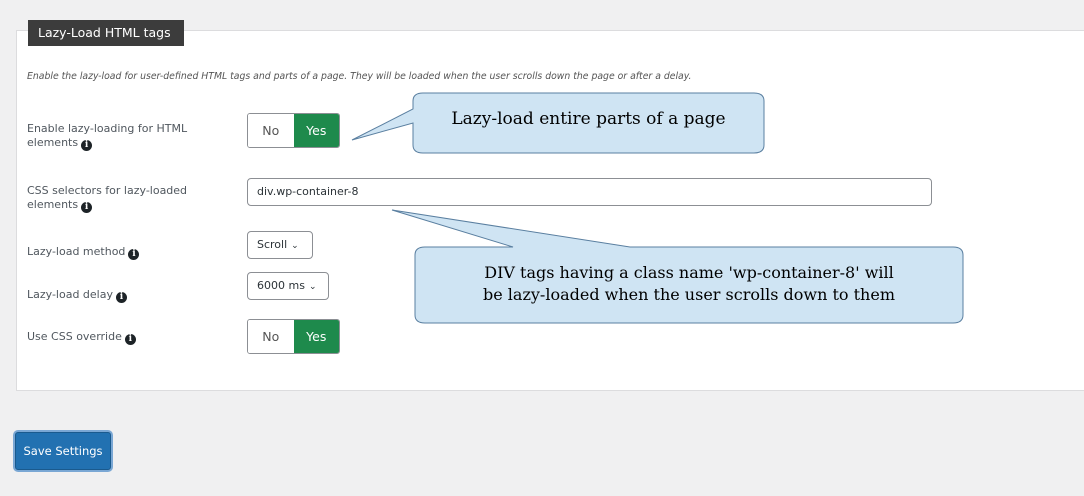 The height and width of the screenshot is (496, 1084). Describe the element at coordinates (63, 451) in the screenshot. I see `save-settings-button: Save Settings` at that location.